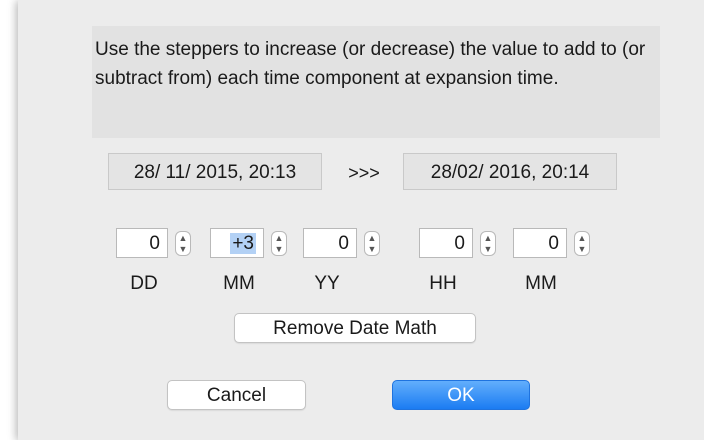 Image resolution: width=704 pixels, height=440 pixels. Describe the element at coordinates (215, 171) in the screenshot. I see `original-date-field: 28/ 11/ 2015, 20:13` at that location.